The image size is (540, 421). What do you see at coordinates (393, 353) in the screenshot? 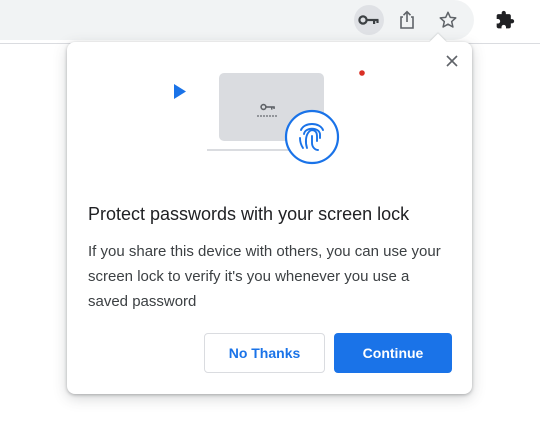
I see `continue-button: Continue` at bounding box center [393, 353].